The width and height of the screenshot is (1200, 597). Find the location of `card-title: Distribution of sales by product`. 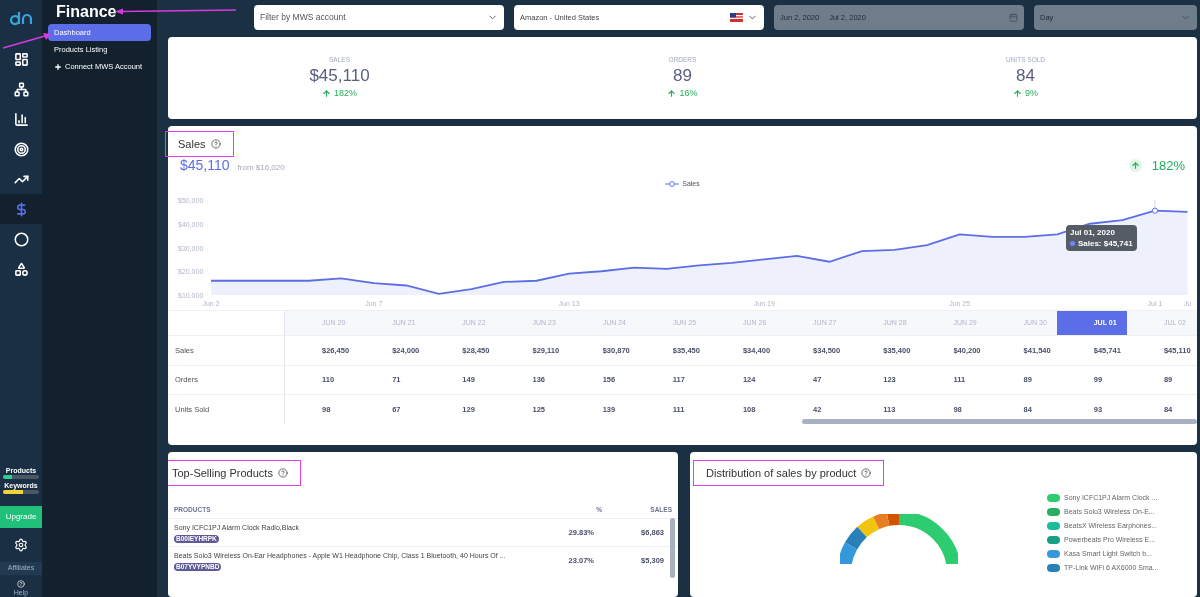

card-title: Distribution of sales by product is located at coordinates (781, 473).